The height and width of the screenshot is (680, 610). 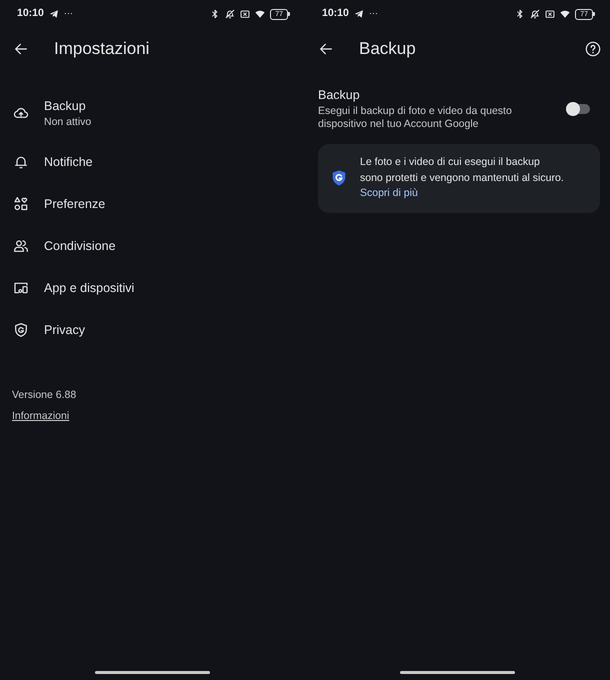 I want to click on learn-more-link: Scopri di più, so click(x=389, y=194).